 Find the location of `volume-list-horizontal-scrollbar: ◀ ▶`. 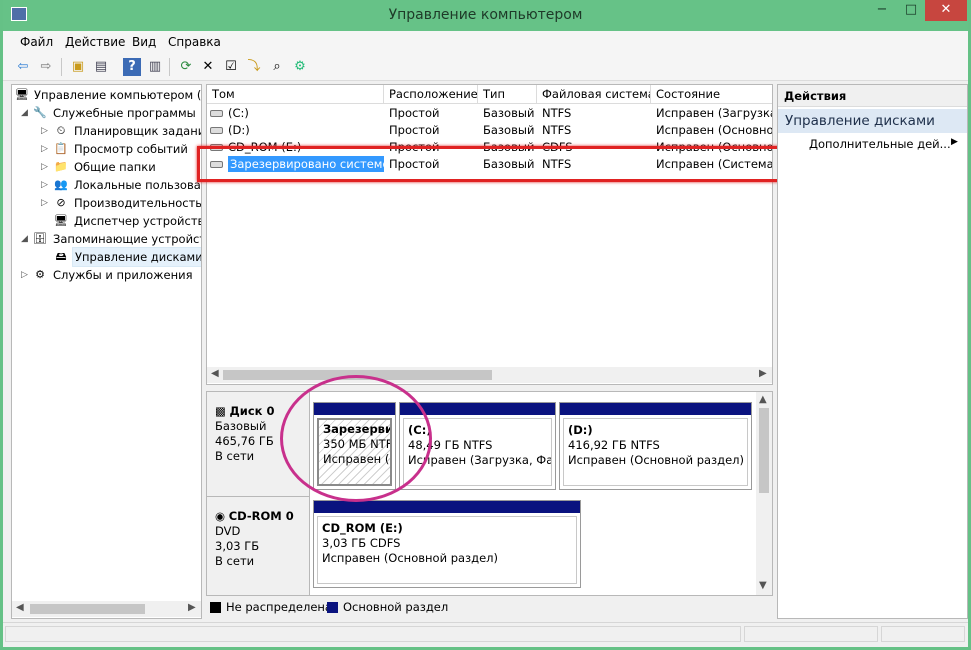

volume-list-horizontal-scrollbar: ◀ ▶ is located at coordinates (489, 375).